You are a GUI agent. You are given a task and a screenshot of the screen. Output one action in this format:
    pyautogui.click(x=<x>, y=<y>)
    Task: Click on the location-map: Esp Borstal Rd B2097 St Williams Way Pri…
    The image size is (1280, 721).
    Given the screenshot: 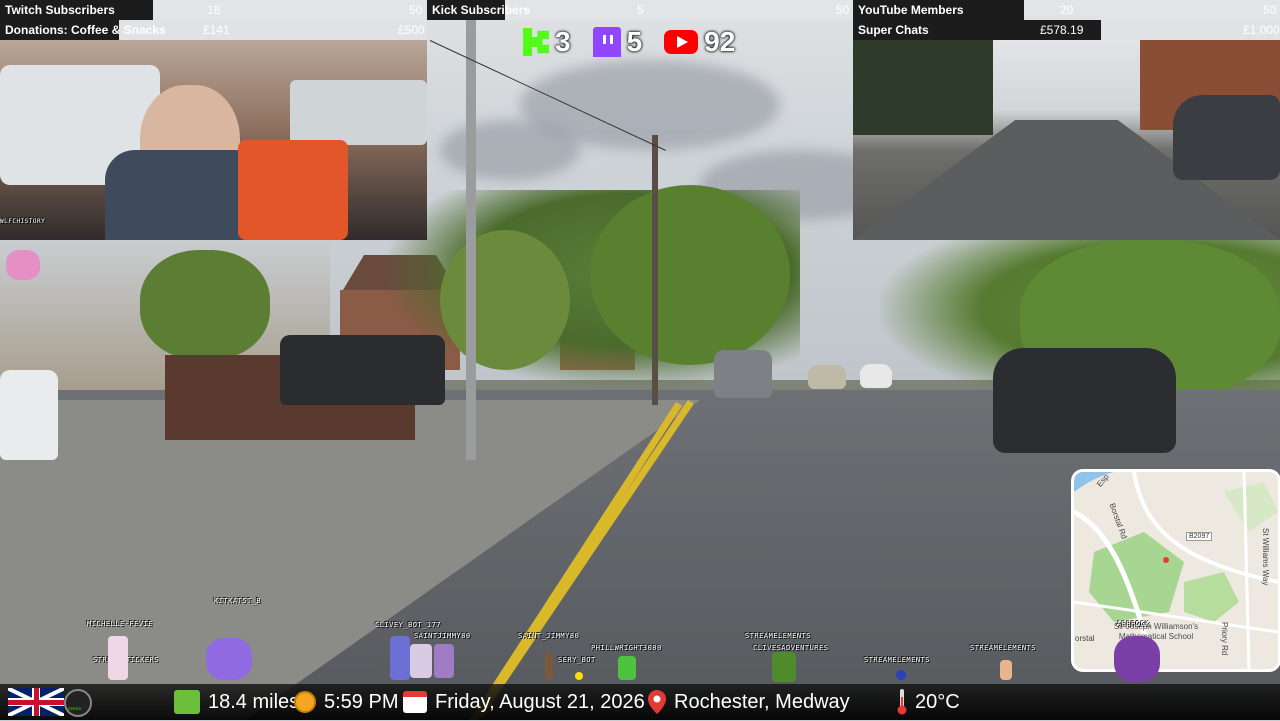 What is the action you would take?
    pyautogui.click(x=1175, y=570)
    